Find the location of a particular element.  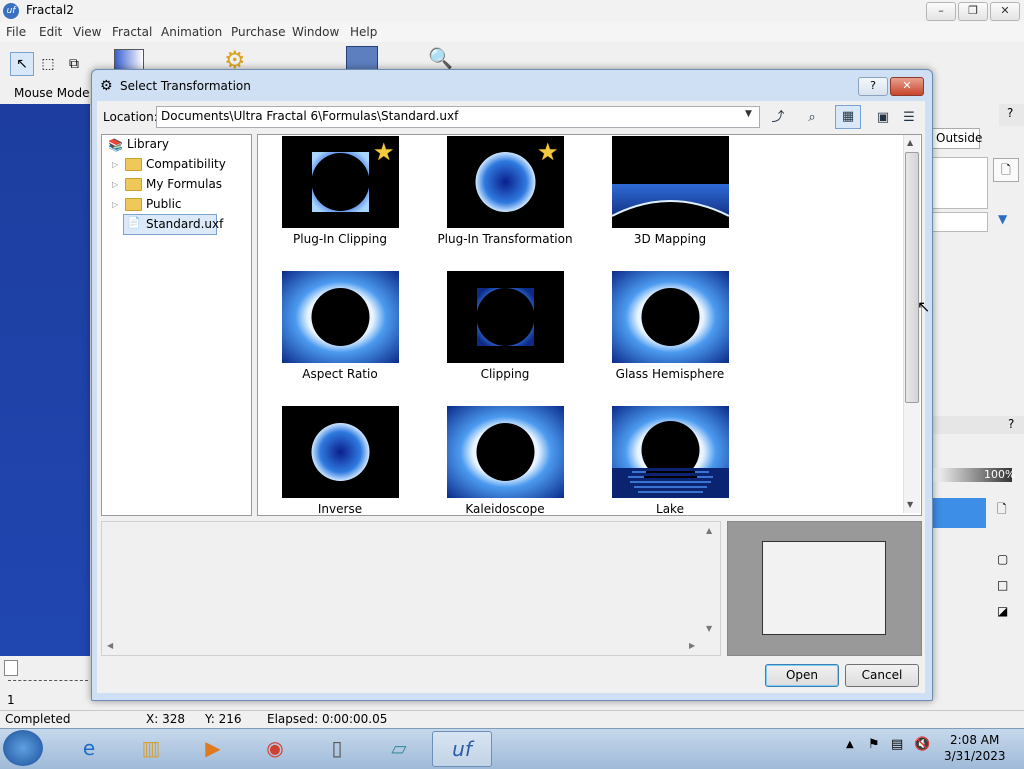

item-label: Lake is located at coordinates (670, 509).